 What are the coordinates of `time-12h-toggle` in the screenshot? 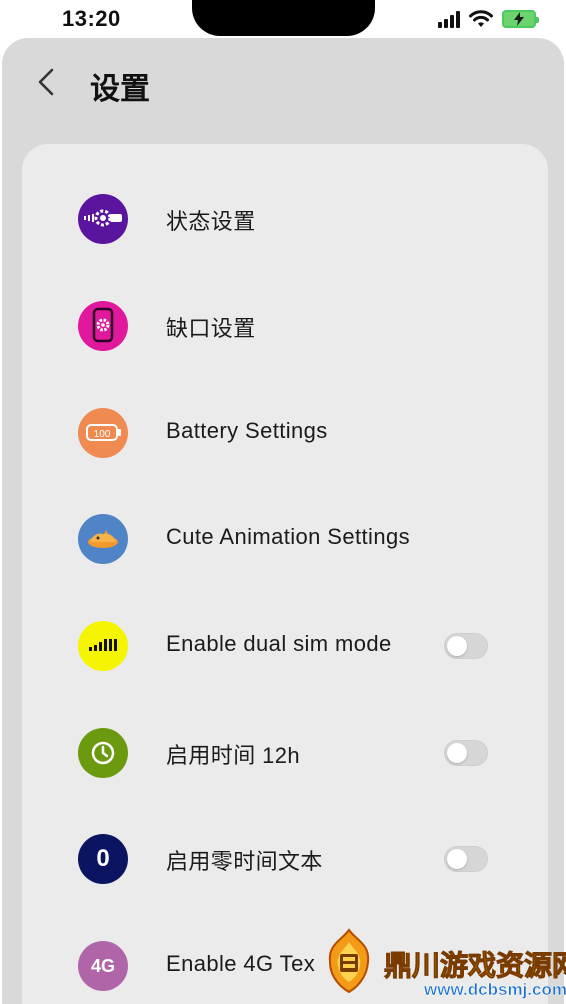 It's located at (466, 753).